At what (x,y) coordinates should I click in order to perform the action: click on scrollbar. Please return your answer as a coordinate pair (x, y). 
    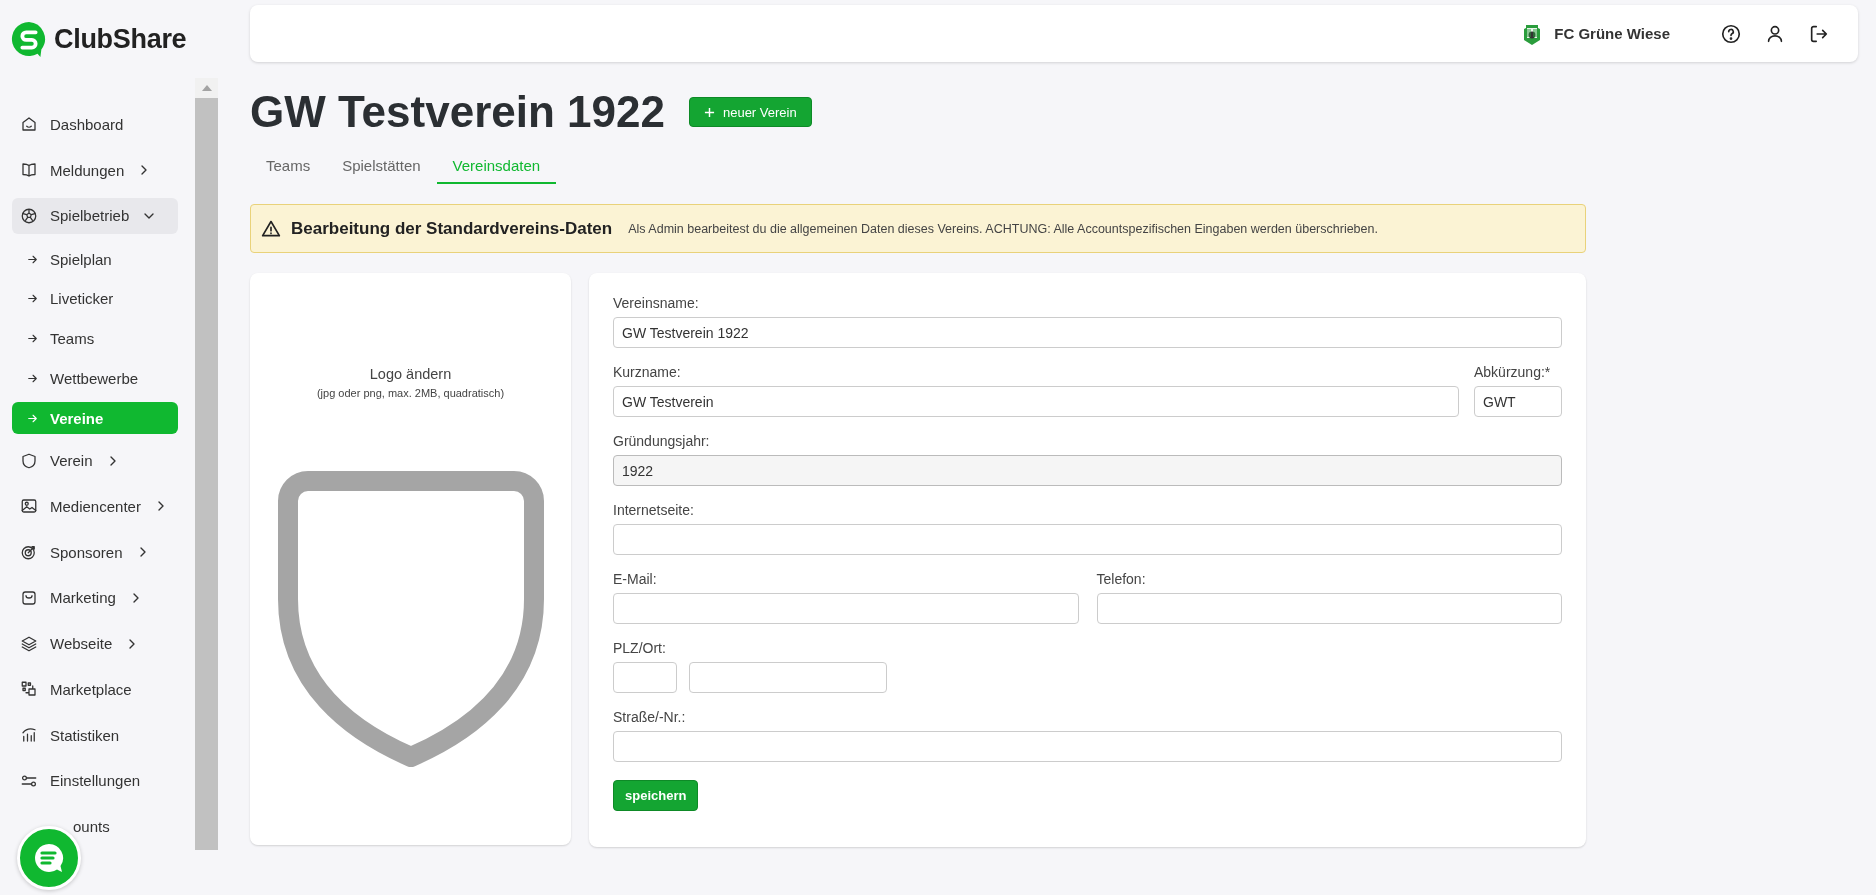
    Looking at the image, I should click on (206, 464).